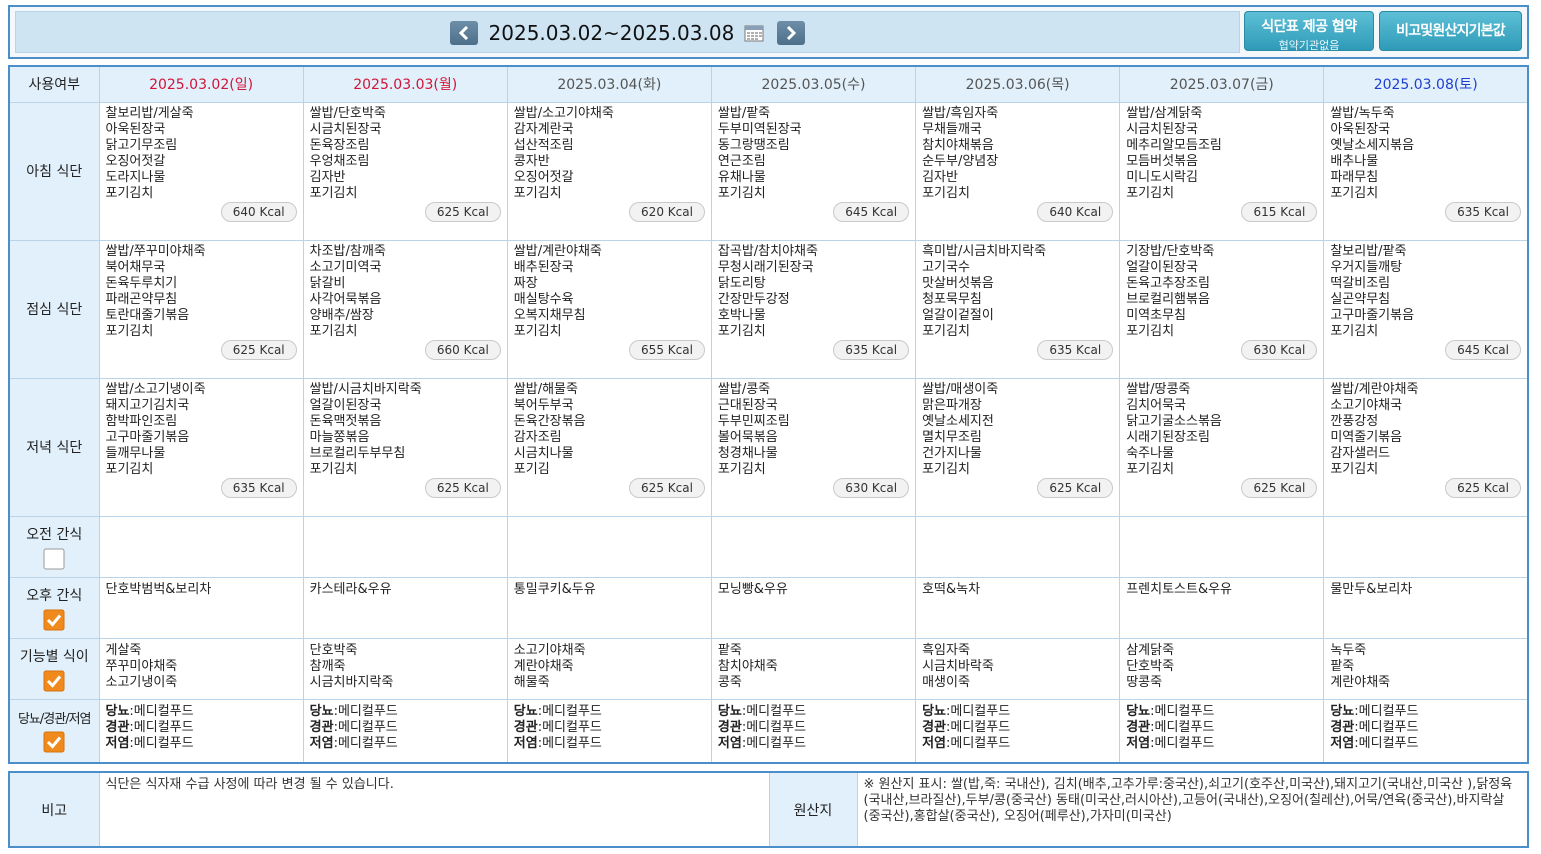 This screenshot has height=854, width=1541. Describe the element at coordinates (405, 171) in the screenshot. I see `breakfast-cell: 쌀밥/단호박죽 시금치된장국 돈육장조림 우엉채조림 김자반 포기김치 625 Kcal` at that location.